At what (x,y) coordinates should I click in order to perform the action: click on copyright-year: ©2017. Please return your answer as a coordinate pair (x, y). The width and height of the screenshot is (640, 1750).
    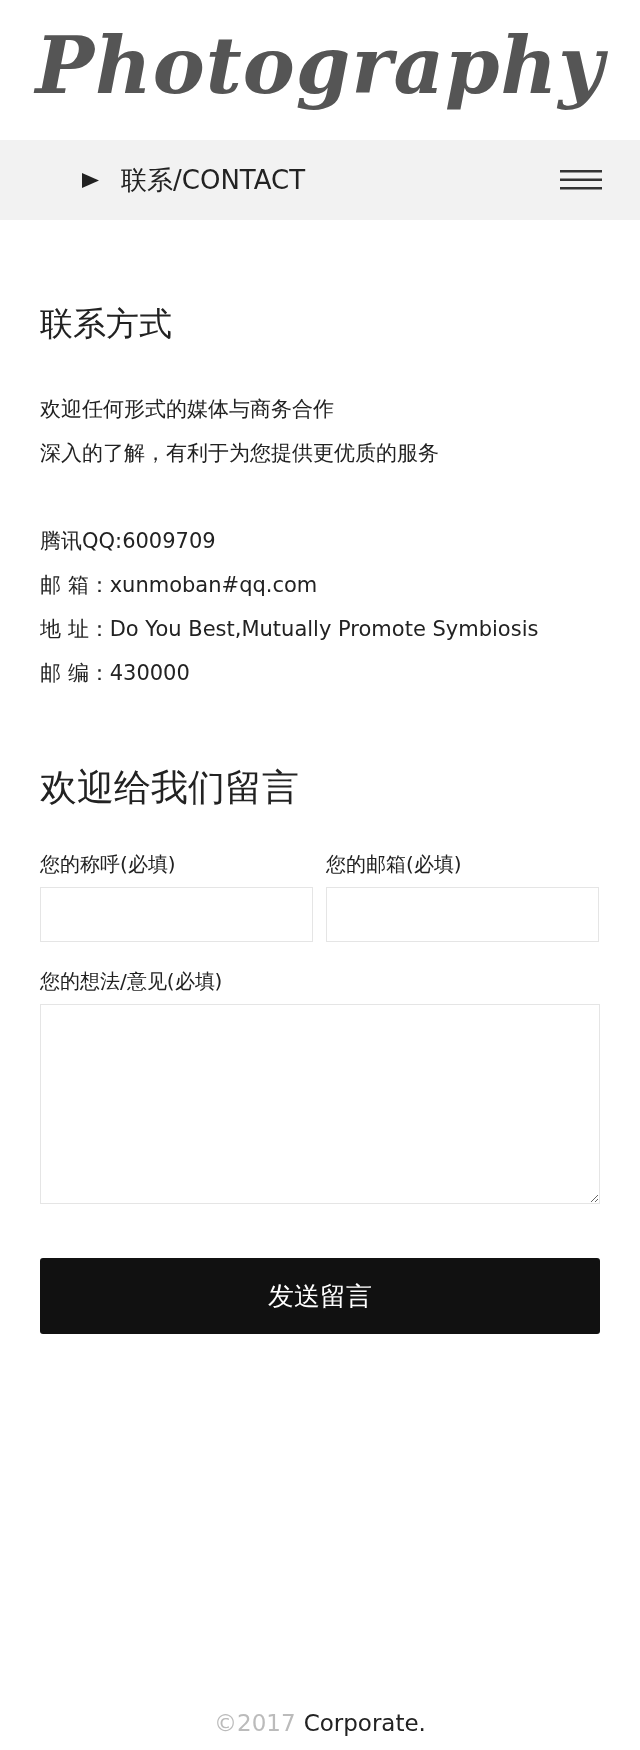
    Looking at the image, I should click on (255, 1723).